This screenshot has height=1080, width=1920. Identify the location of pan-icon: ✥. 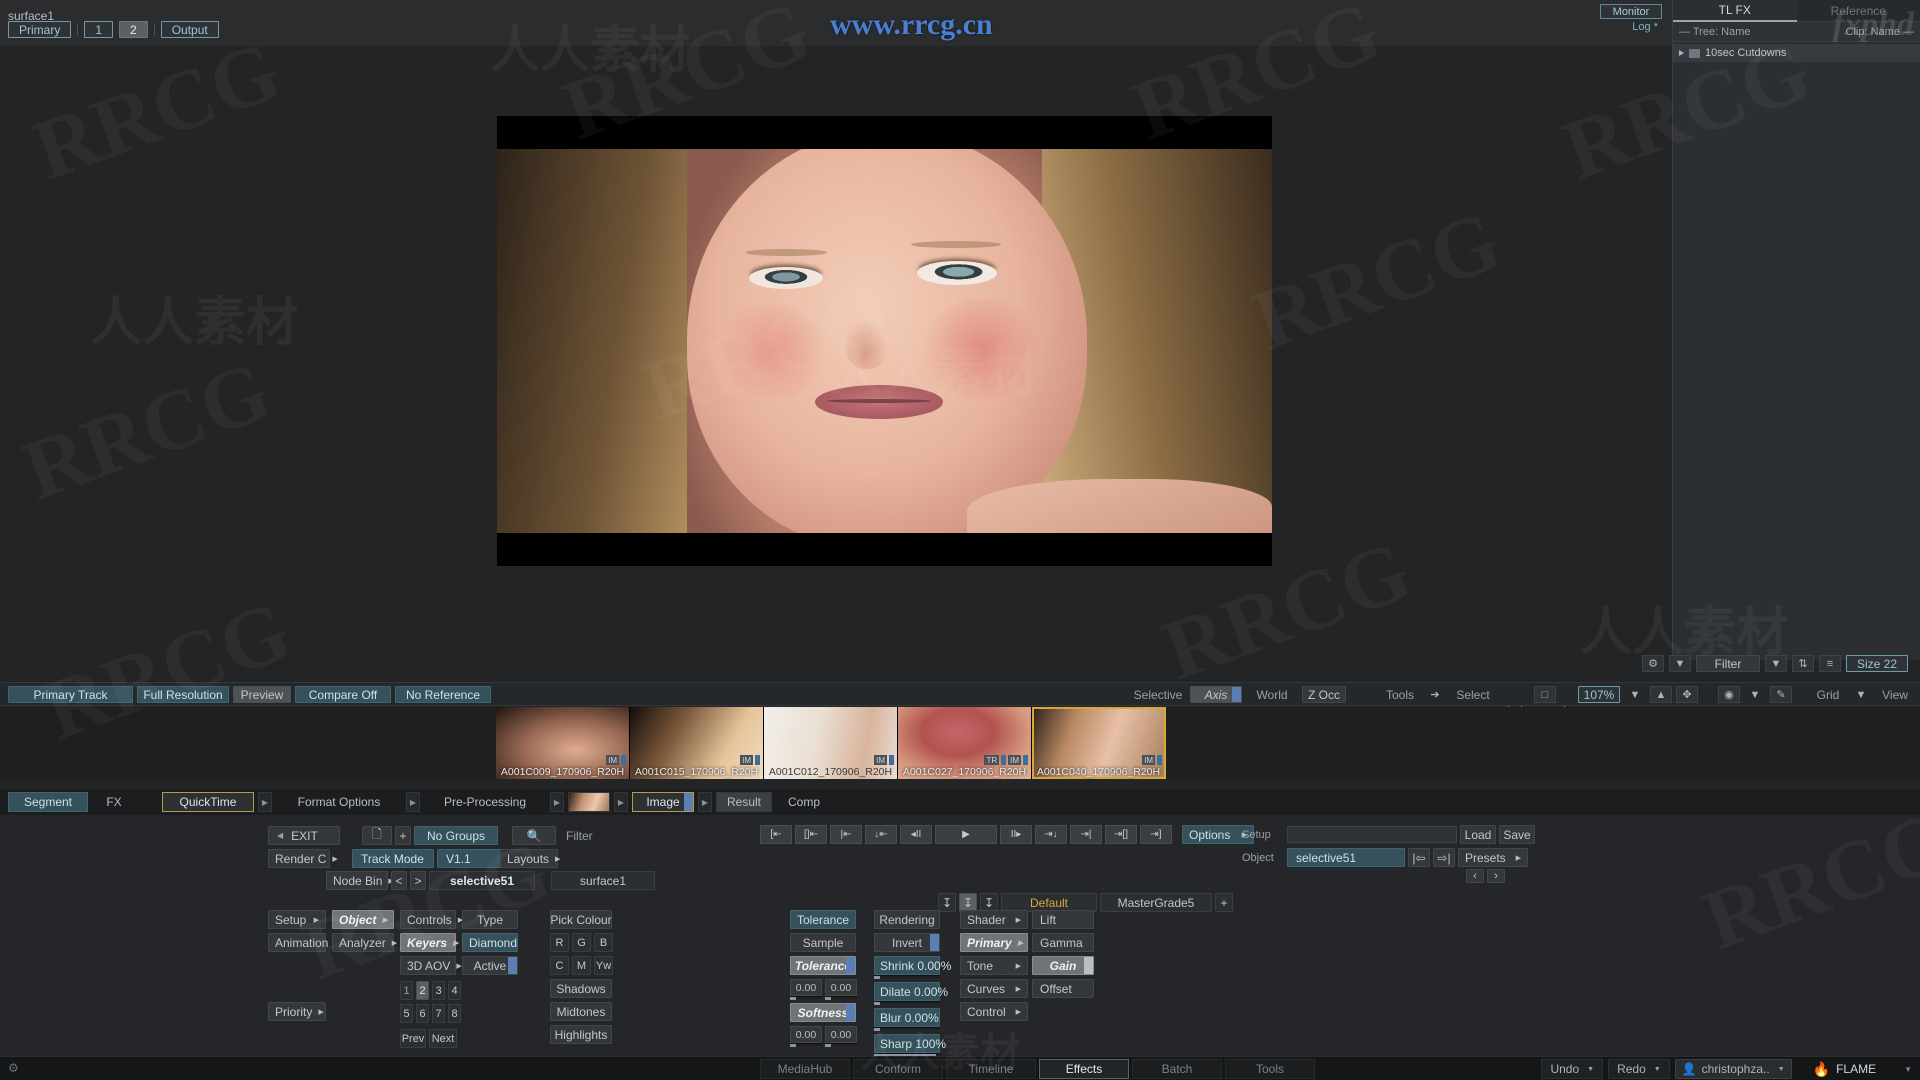
(1687, 694).